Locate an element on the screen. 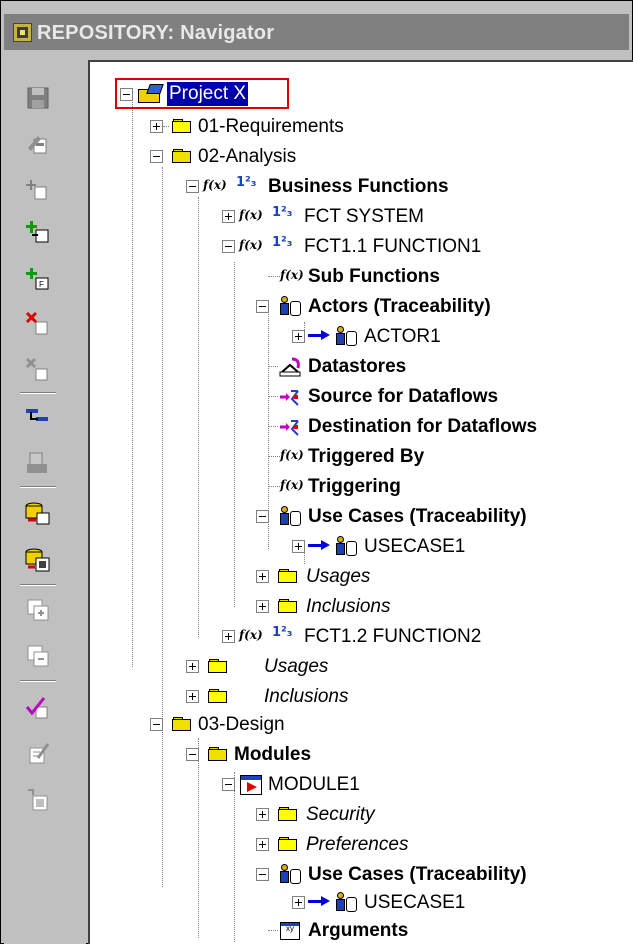  arguments-icon: xy is located at coordinates (290, 931).